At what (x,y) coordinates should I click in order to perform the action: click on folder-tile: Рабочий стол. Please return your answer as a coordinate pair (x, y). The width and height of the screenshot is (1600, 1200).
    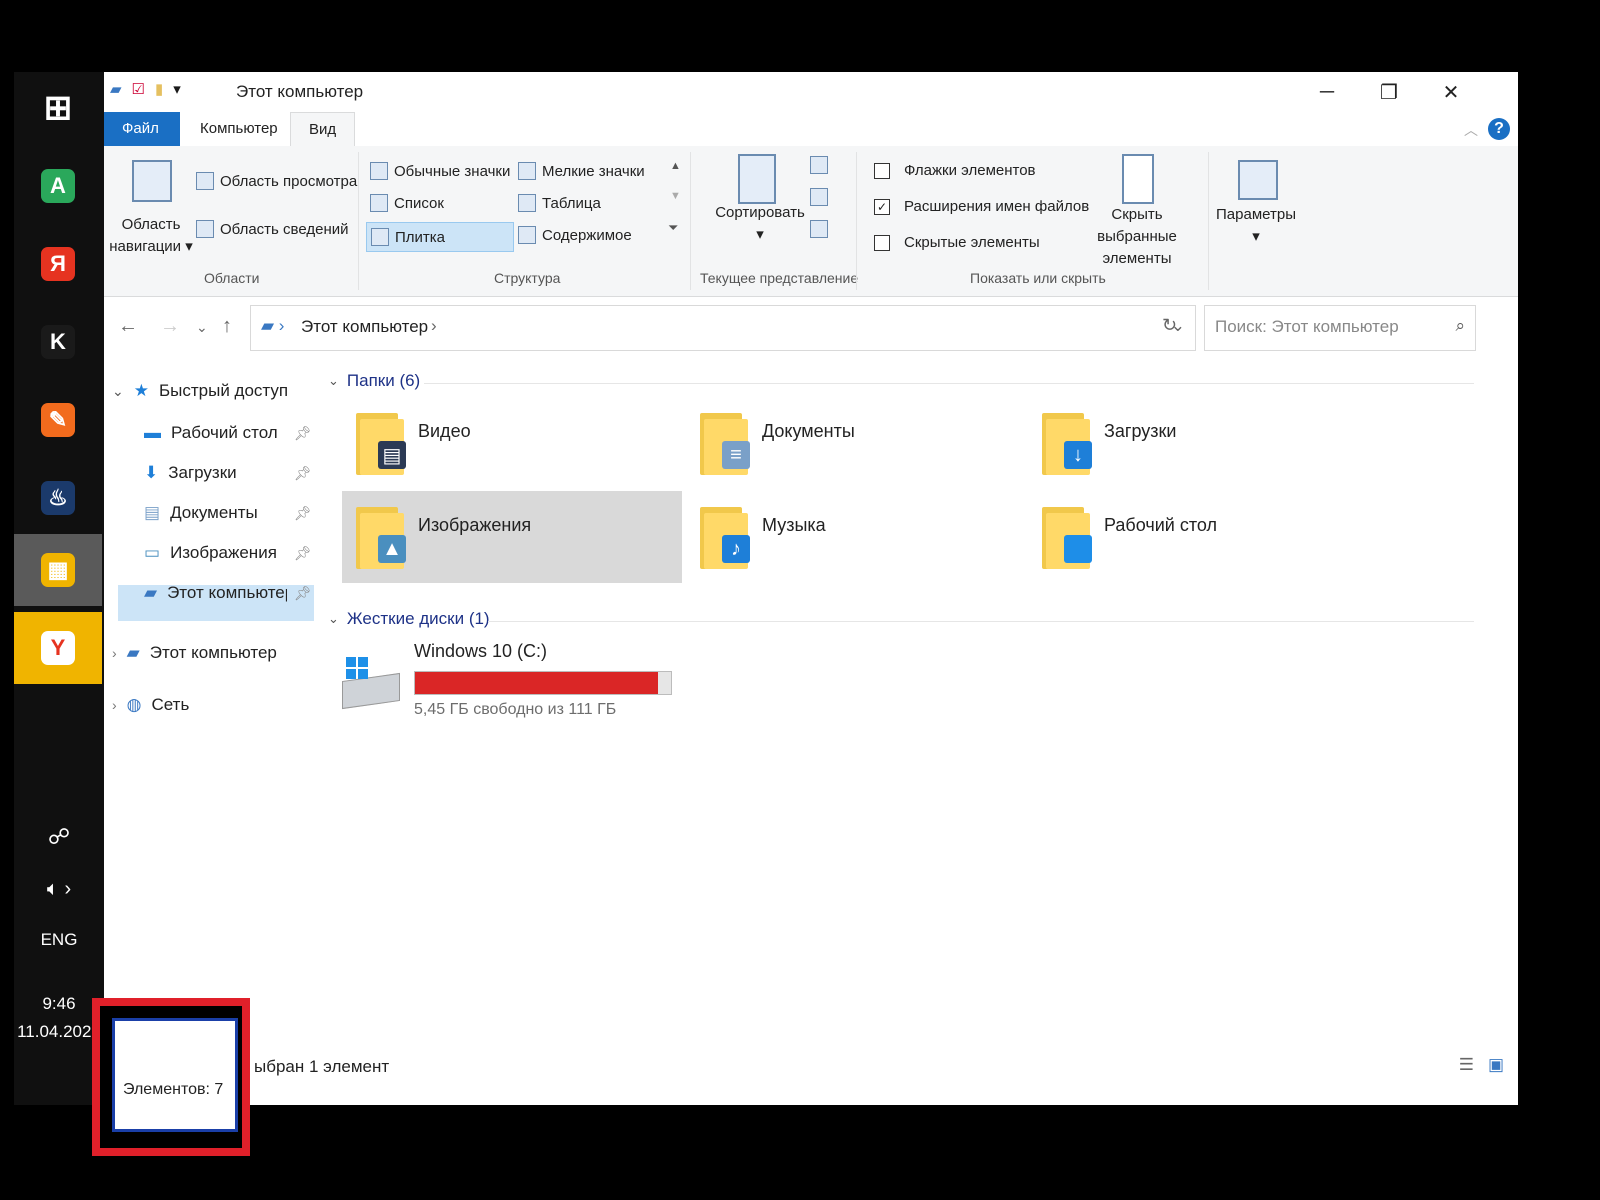
    Looking at the image, I should click on (1198, 537).